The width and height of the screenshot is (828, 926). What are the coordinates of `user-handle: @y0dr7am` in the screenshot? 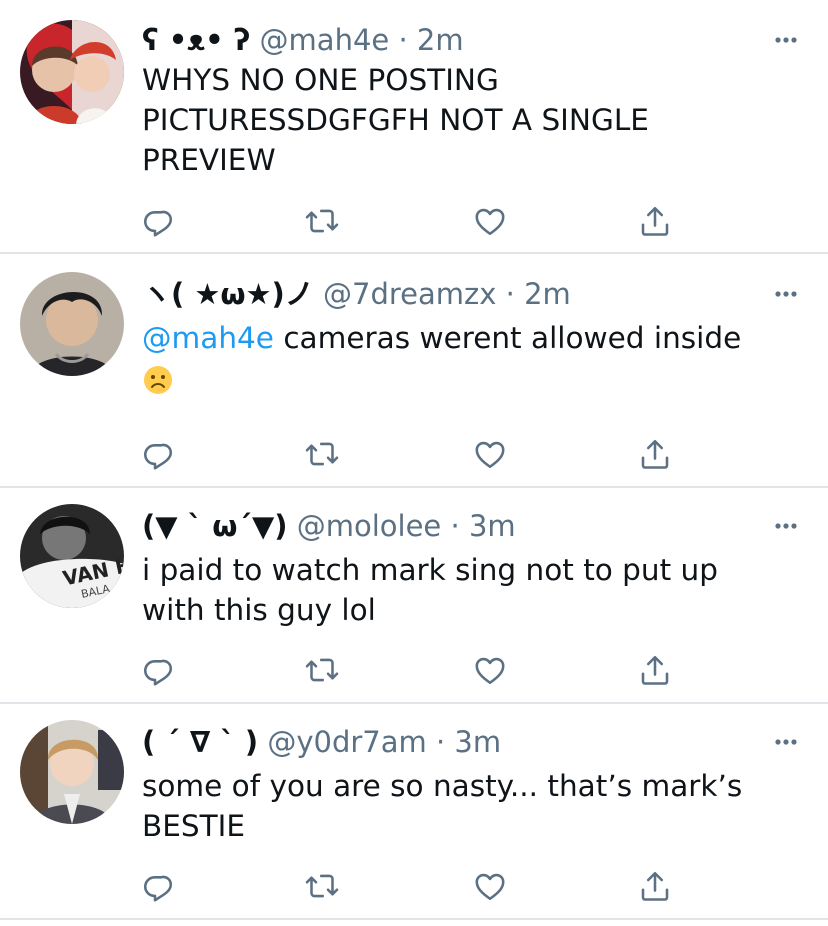 It's located at (346, 742).